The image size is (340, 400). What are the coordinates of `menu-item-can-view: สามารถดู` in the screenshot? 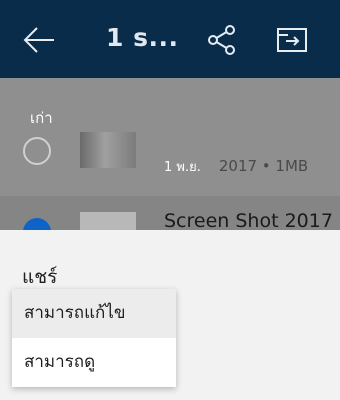 It's located at (94, 362).